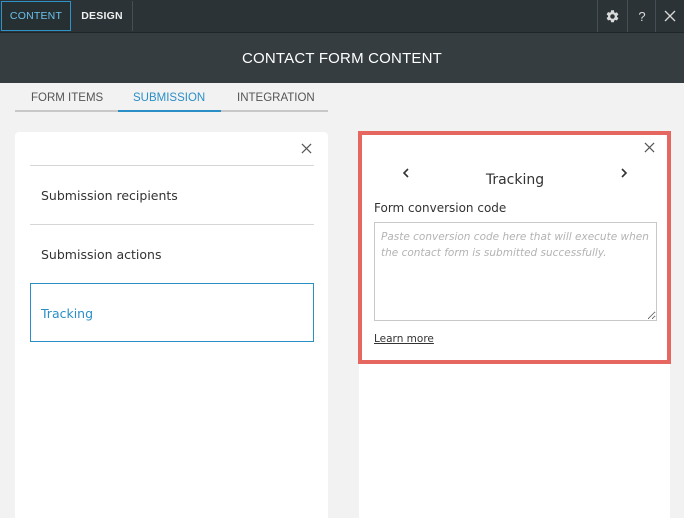 The width and height of the screenshot is (684, 518). Describe the element at coordinates (169, 98) in the screenshot. I see `tab-submission: SUBMISSION` at that location.